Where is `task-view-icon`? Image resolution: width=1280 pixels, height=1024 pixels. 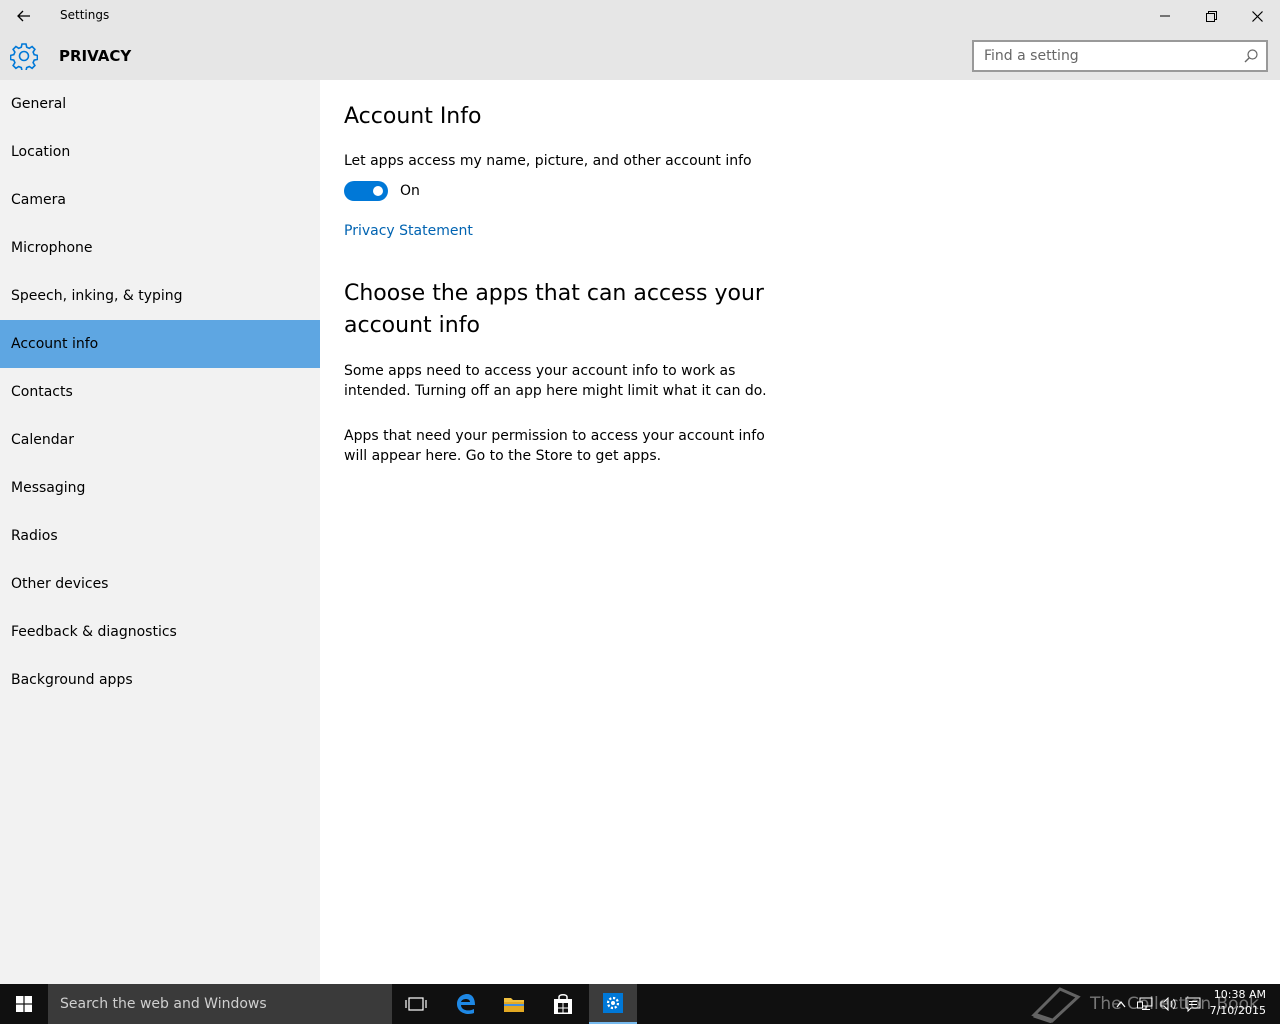 task-view-icon is located at coordinates (416, 1004).